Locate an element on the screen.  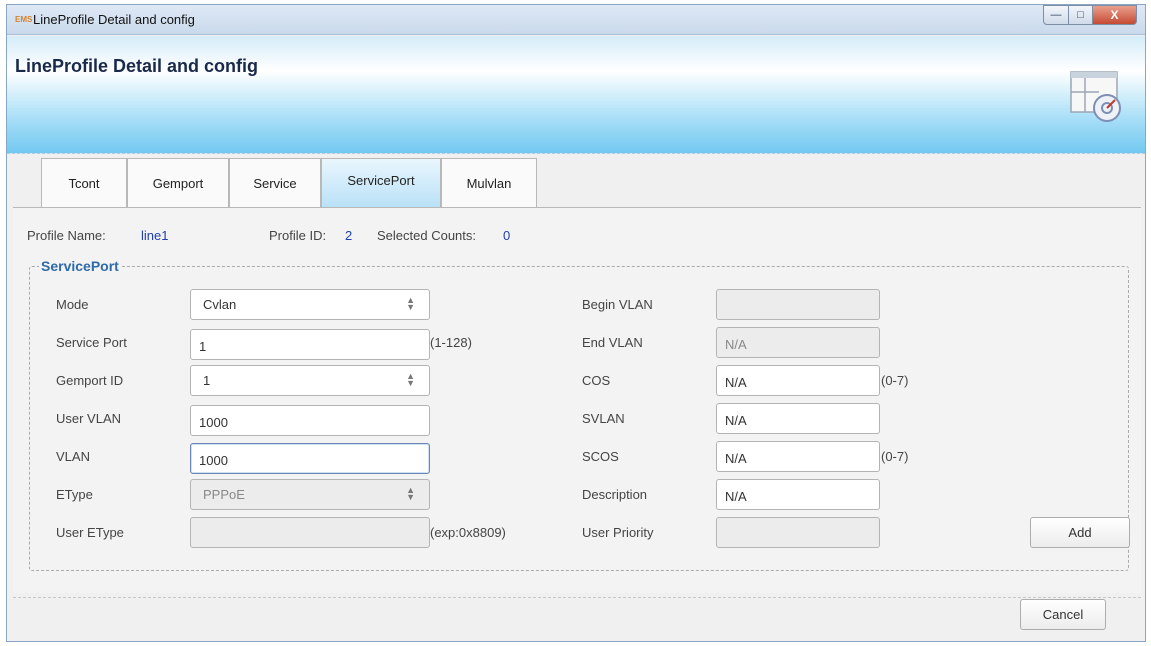
page-title: LineProfile Detail and config is located at coordinates (137, 66).